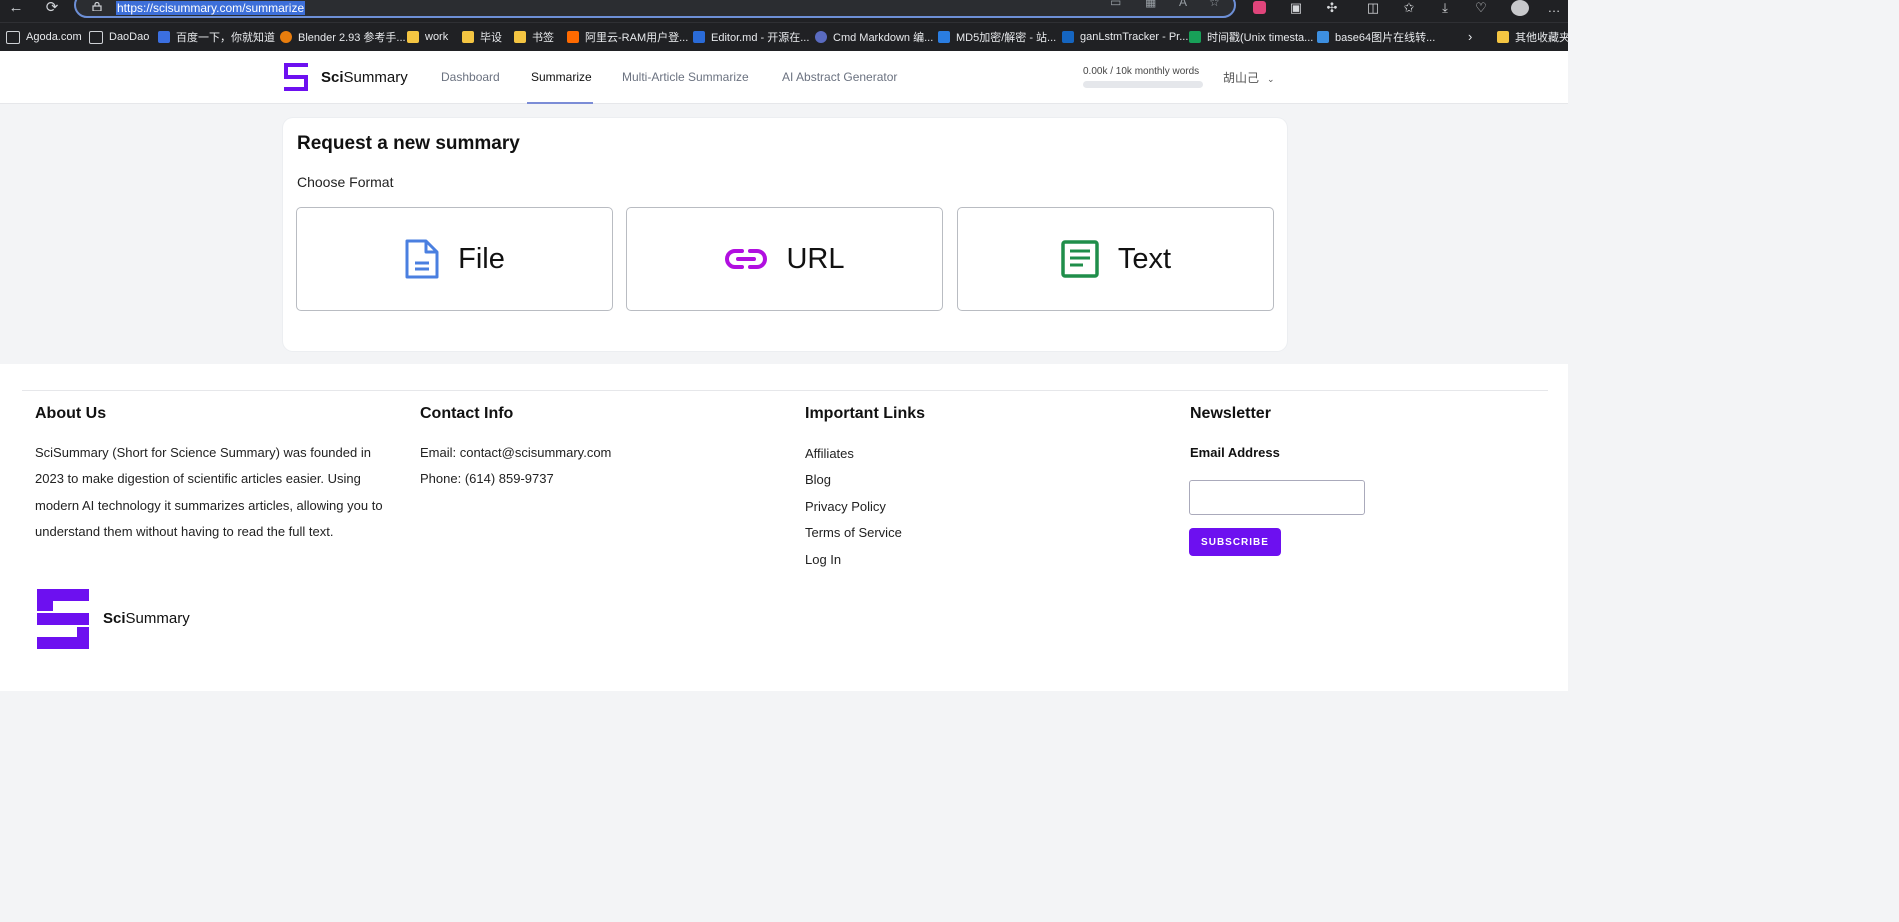  I want to click on important-links-heading: Important Links, so click(865, 413).